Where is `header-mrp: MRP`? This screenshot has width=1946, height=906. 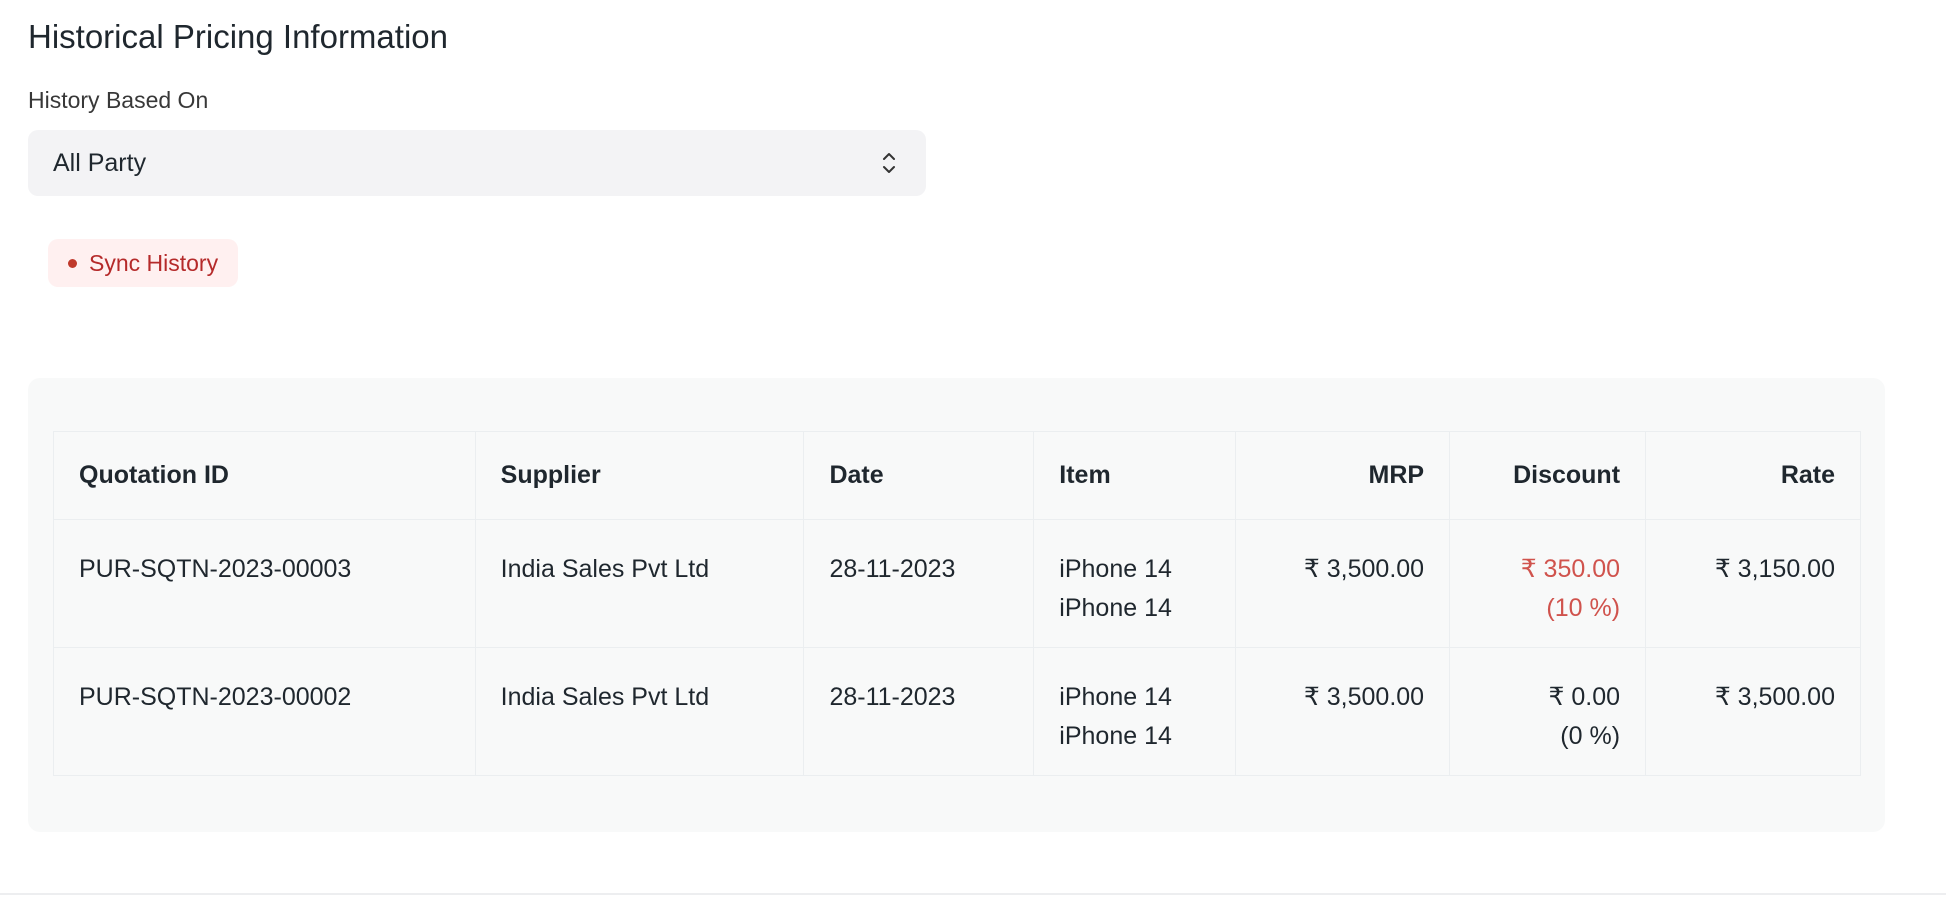 header-mrp: MRP is located at coordinates (1343, 475).